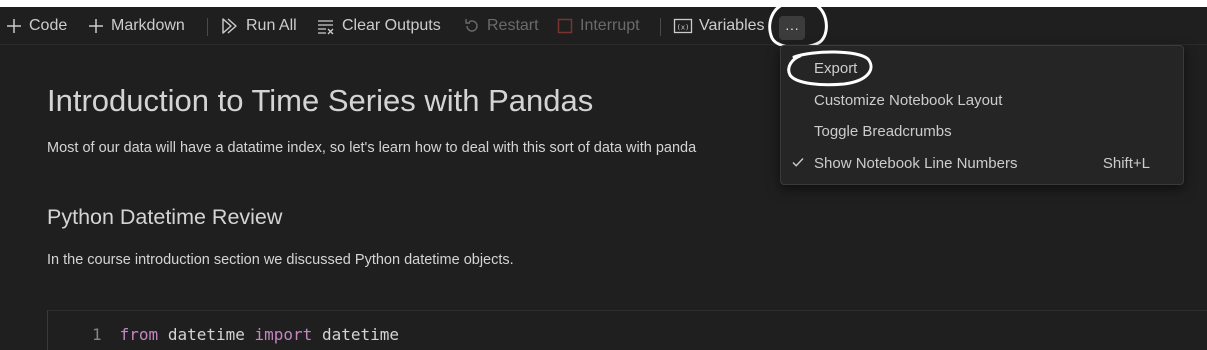  What do you see at coordinates (165, 217) in the screenshot?
I see `notebook-heading-2: Python Datetime Review` at bounding box center [165, 217].